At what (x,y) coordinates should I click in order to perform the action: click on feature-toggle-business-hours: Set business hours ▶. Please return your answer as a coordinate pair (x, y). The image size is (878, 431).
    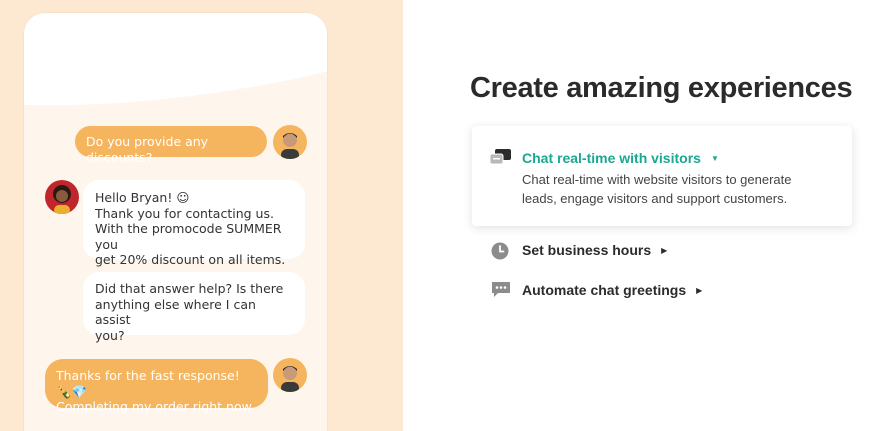
    Looking at the image, I should click on (594, 250).